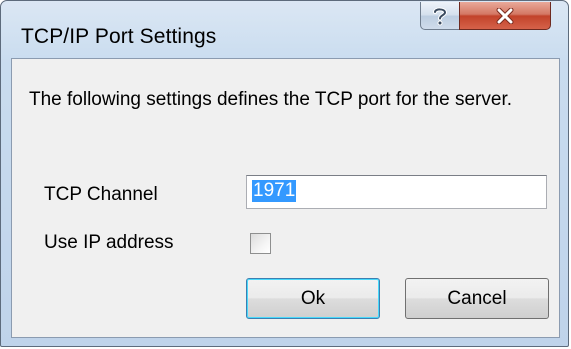  Describe the element at coordinates (101, 194) in the screenshot. I see `tcp-channel-label: TCP Channel` at that location.